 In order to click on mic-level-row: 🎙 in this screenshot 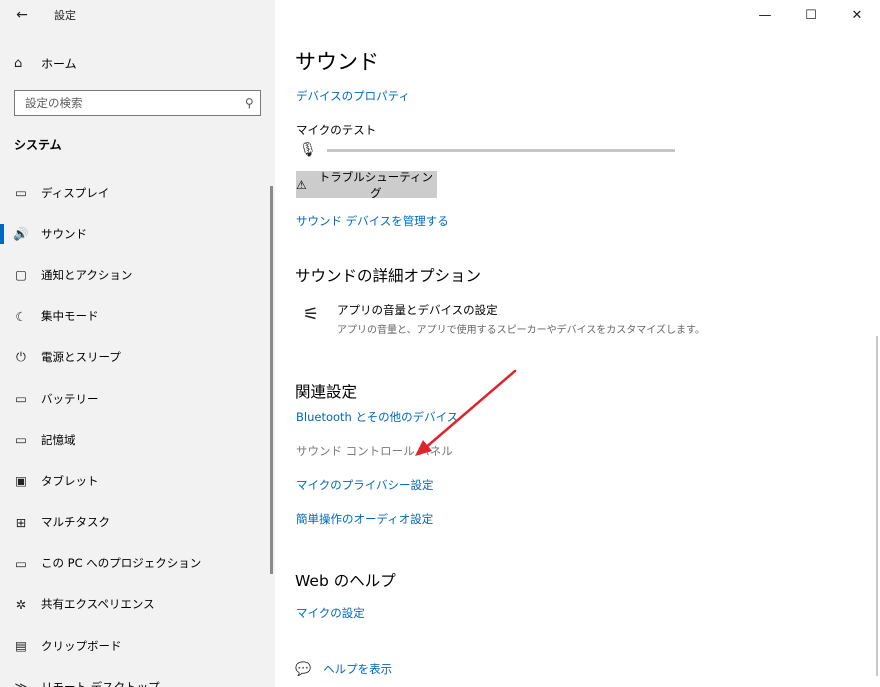, I will do `click(487, 150)`.